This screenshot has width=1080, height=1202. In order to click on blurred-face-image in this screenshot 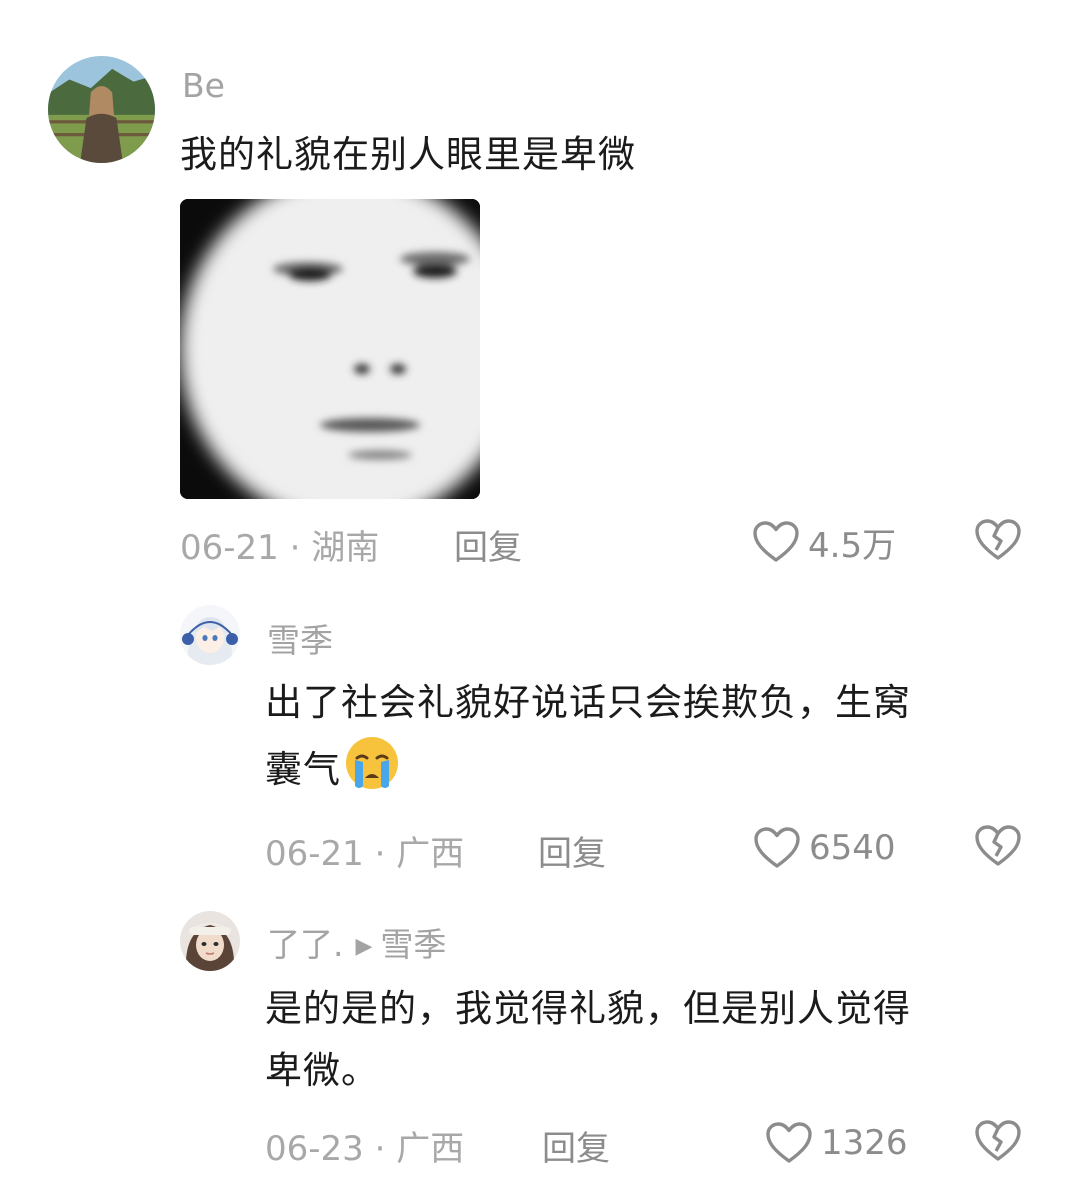, I will do `click(330, 349)`.